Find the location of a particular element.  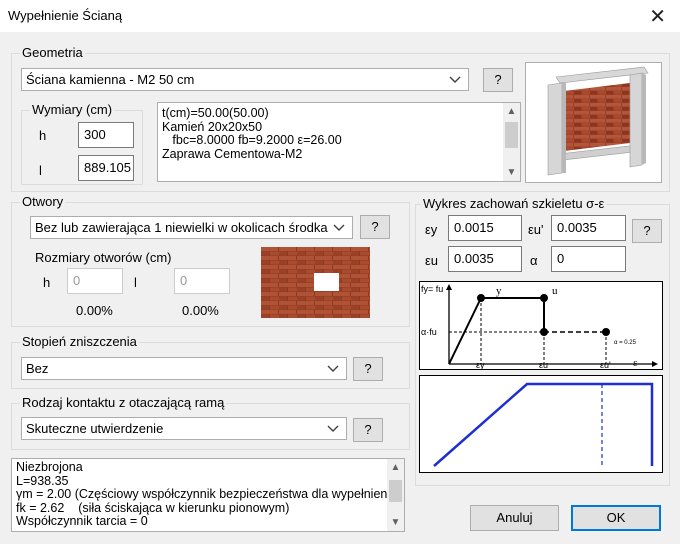

title-bar: Wypełnienie Ścianą ✕ is located at coordinates (340, 16).